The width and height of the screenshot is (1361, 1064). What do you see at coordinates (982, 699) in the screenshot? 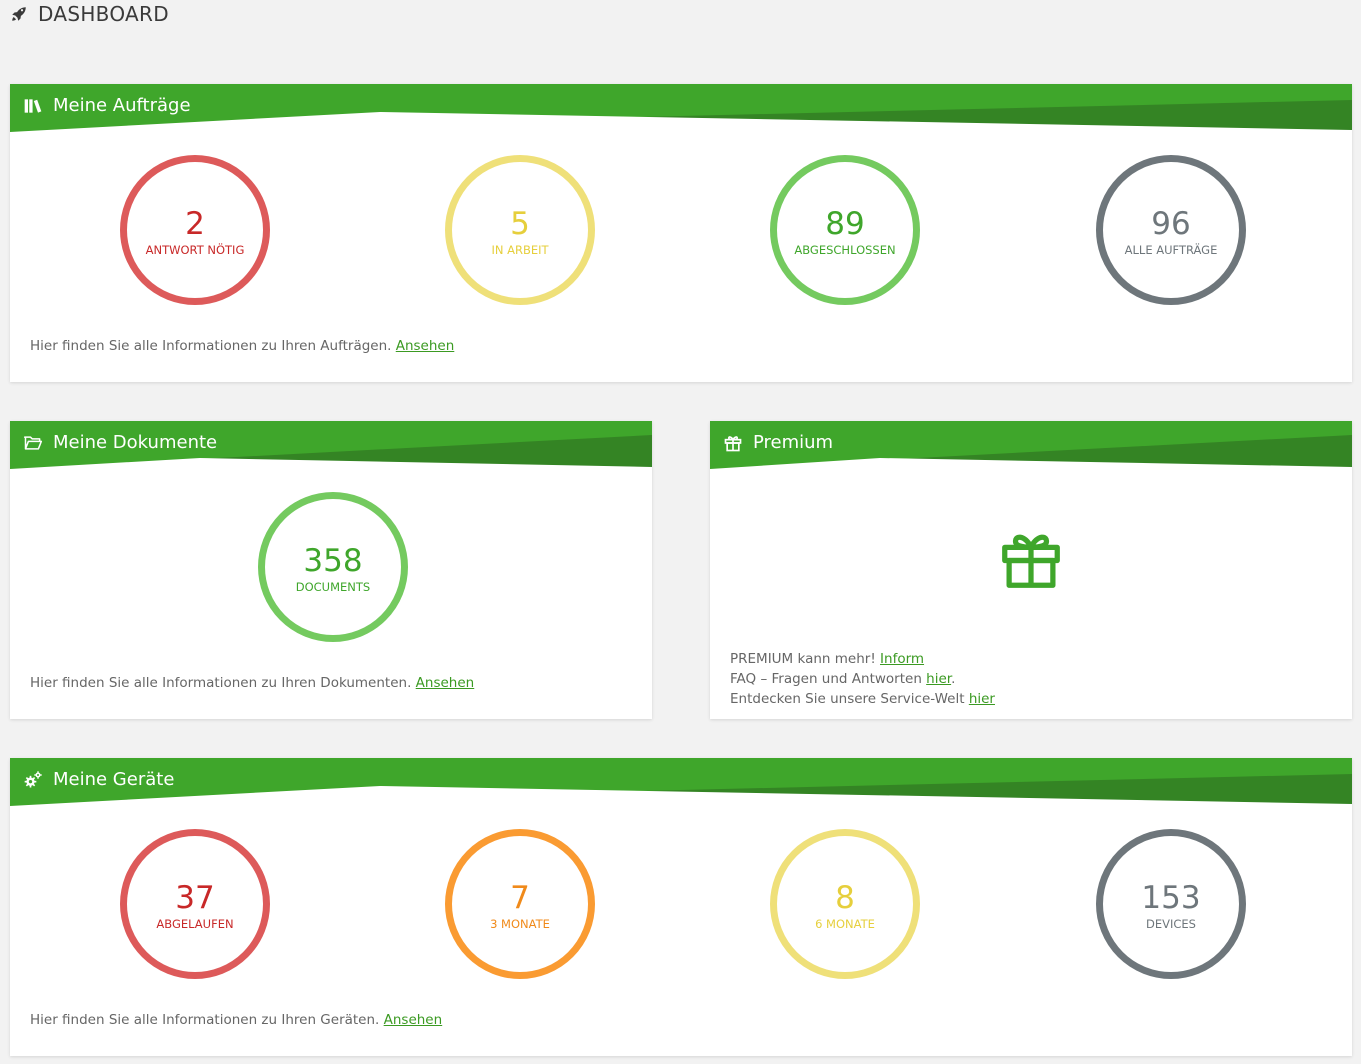
I see `service-welt-link: hier` at bounding box center [982, 699].